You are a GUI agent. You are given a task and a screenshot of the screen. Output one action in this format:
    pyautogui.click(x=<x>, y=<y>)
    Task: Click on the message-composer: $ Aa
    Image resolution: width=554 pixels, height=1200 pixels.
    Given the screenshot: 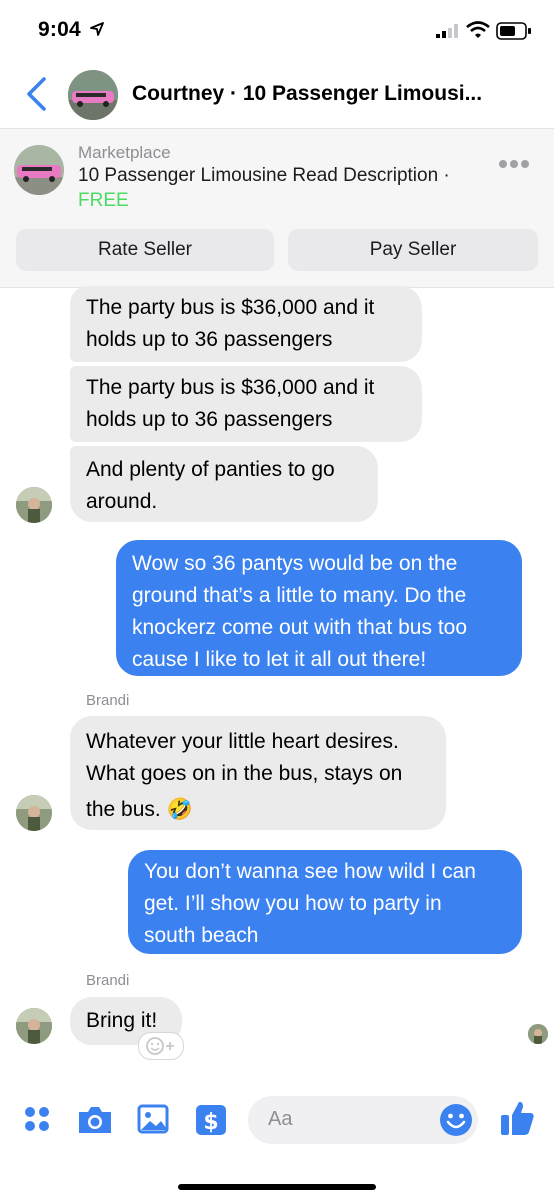 What is the action you would take?
    pyautogui.click(x=277, y=1121)
    